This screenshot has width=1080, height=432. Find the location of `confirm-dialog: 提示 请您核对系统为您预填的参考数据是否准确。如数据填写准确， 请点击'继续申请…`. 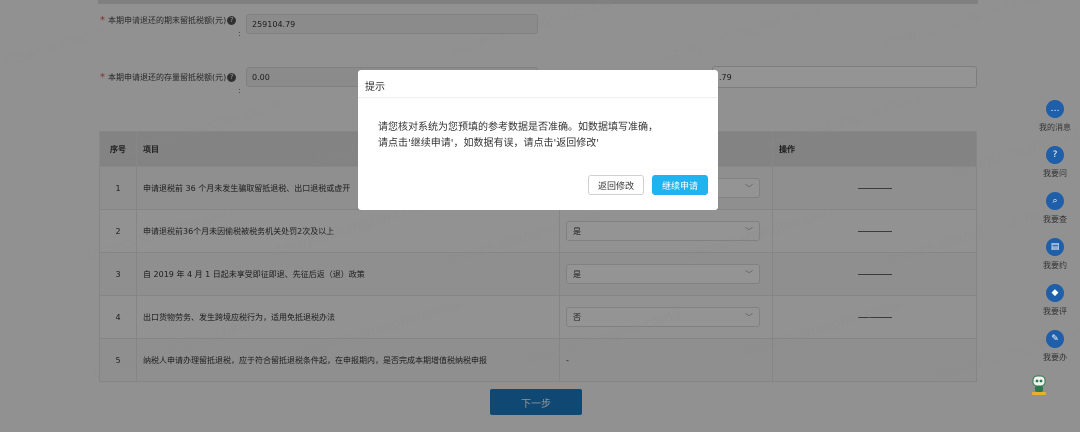

confirm-dialog: 提示 请您核对系统为您预填的参考数据是否准确。如数据填写准确， 请点击'继续申请… is located at coordinates (538, 140).